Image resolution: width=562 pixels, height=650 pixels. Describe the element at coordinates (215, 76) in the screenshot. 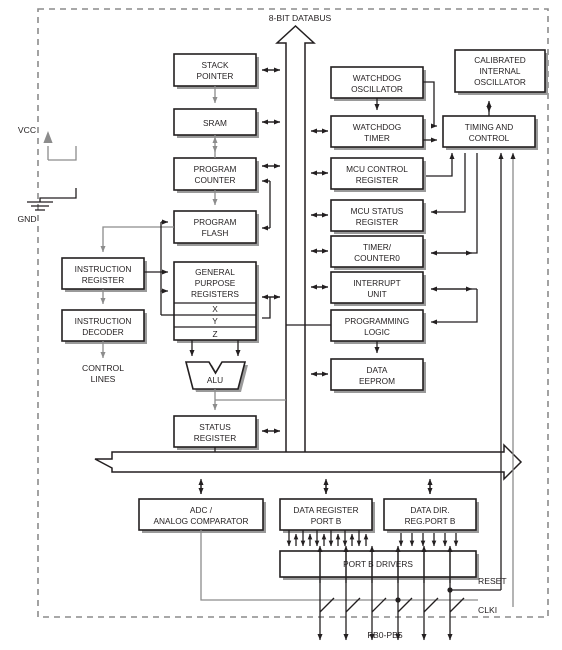

I see `stack-pointer-label-2: POINTER` at that location.